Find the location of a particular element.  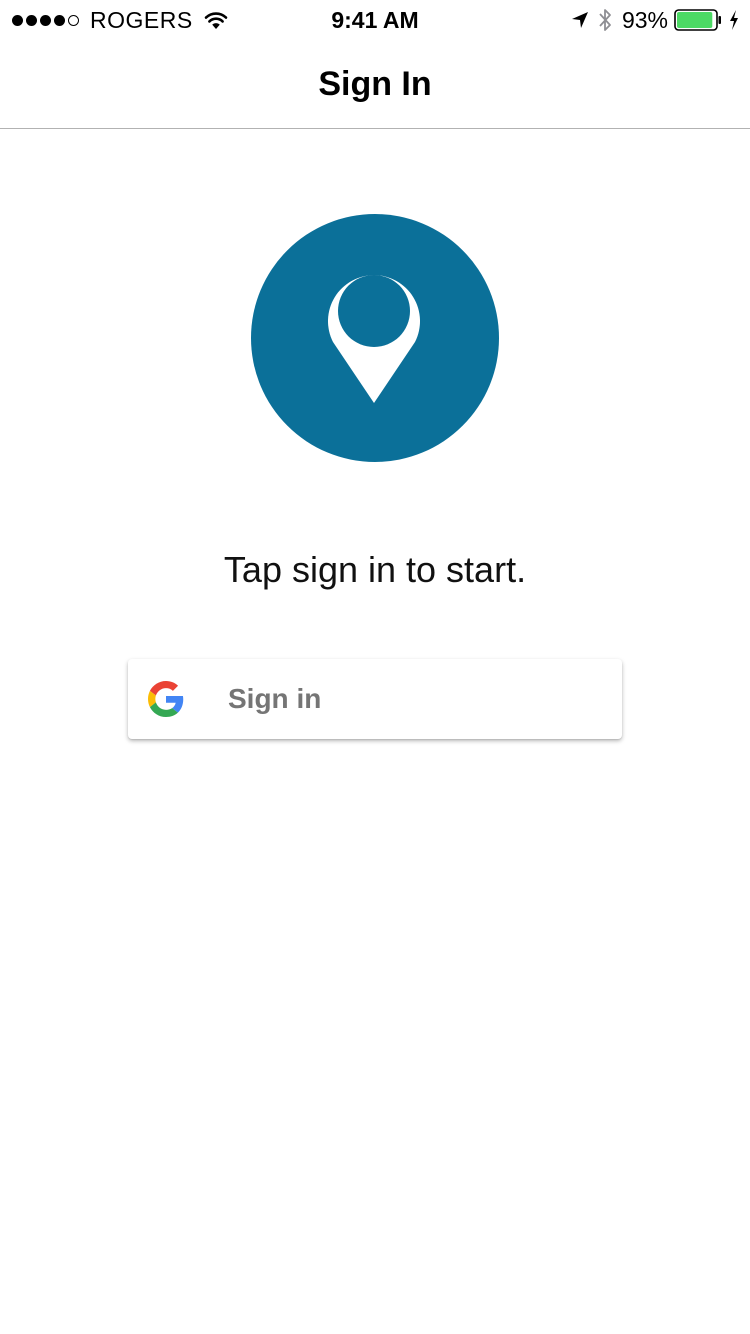

google-g-icon is located at coordinates (166, 699).